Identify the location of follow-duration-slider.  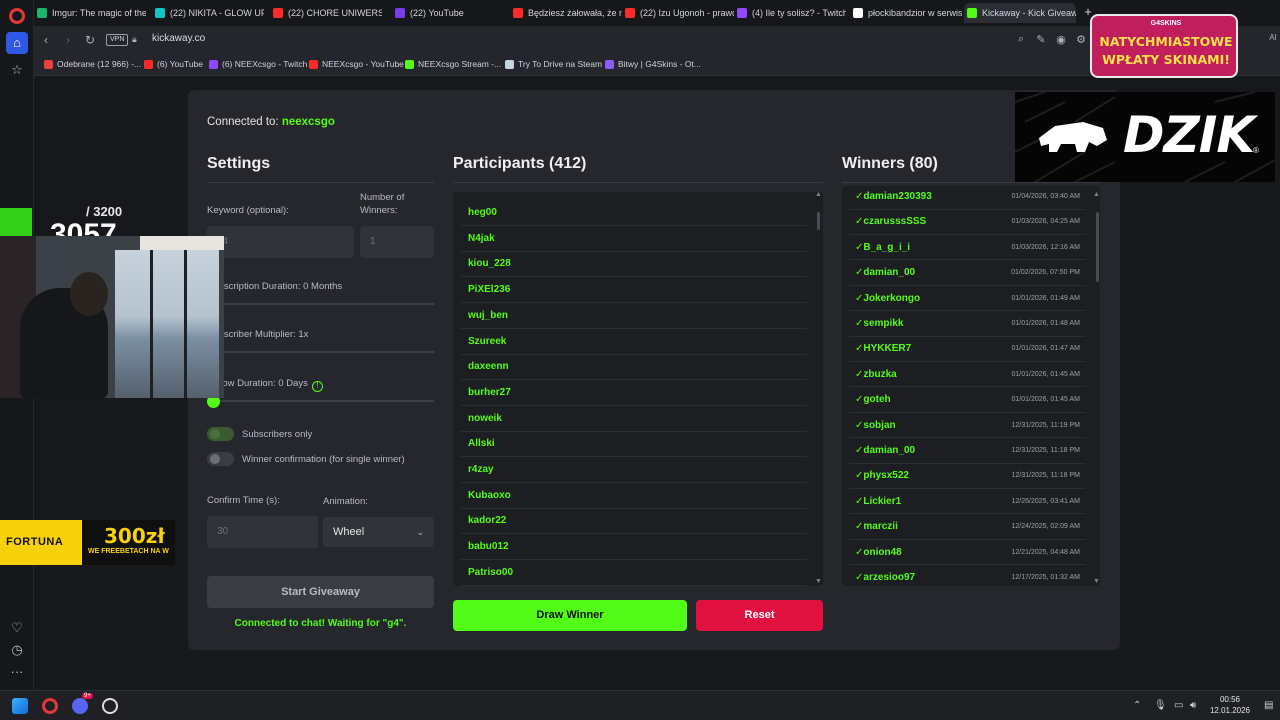
(320, 401).